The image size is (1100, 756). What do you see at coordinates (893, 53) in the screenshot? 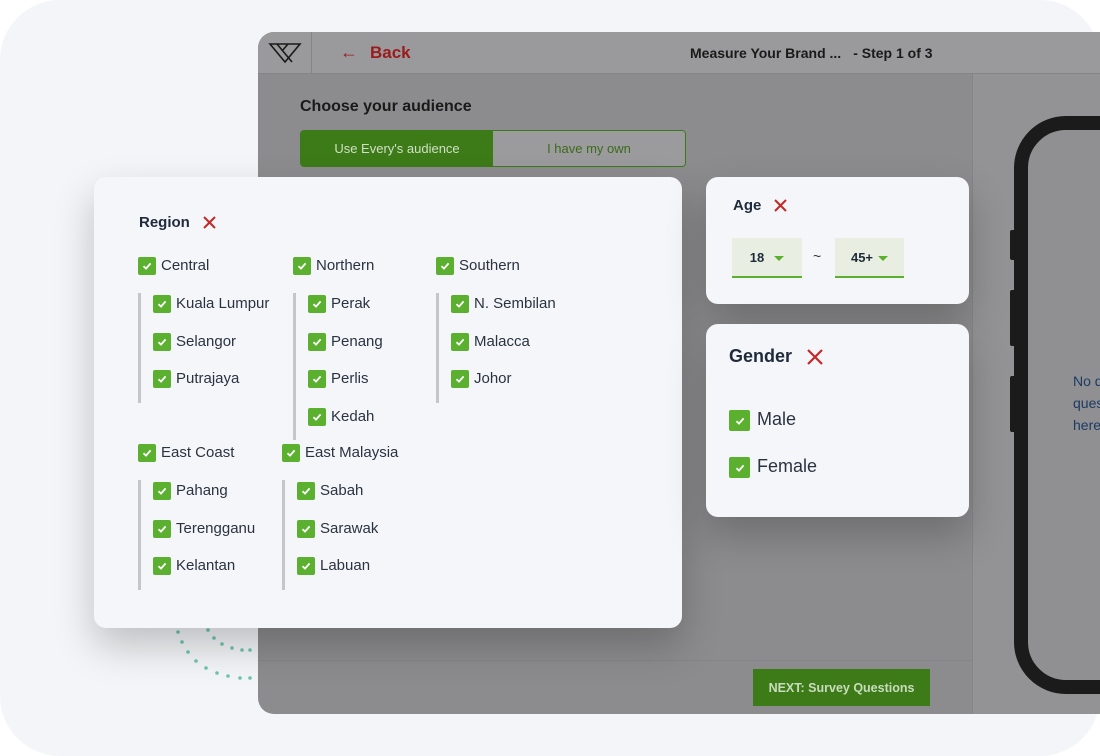
I see `step-indicator: - Step 1 of 3` at bounding box center [893, 53].